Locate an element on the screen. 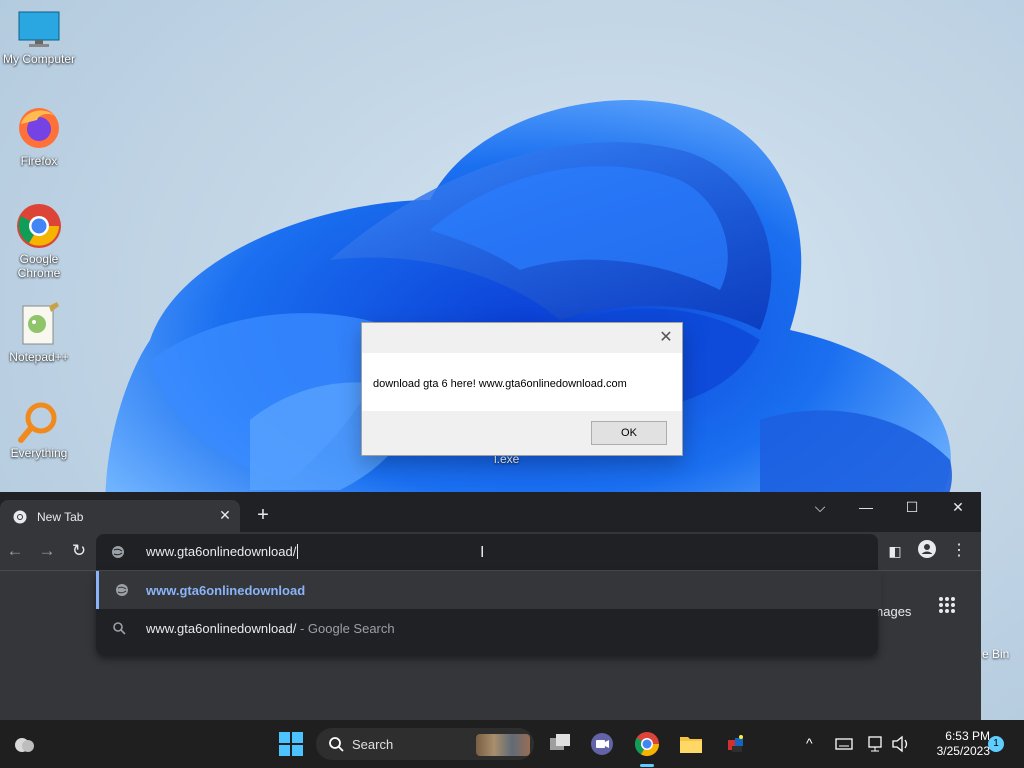 This screenshot has width=1024, height=768. close-window-button: ✕ is located at coordinates (958, 508).